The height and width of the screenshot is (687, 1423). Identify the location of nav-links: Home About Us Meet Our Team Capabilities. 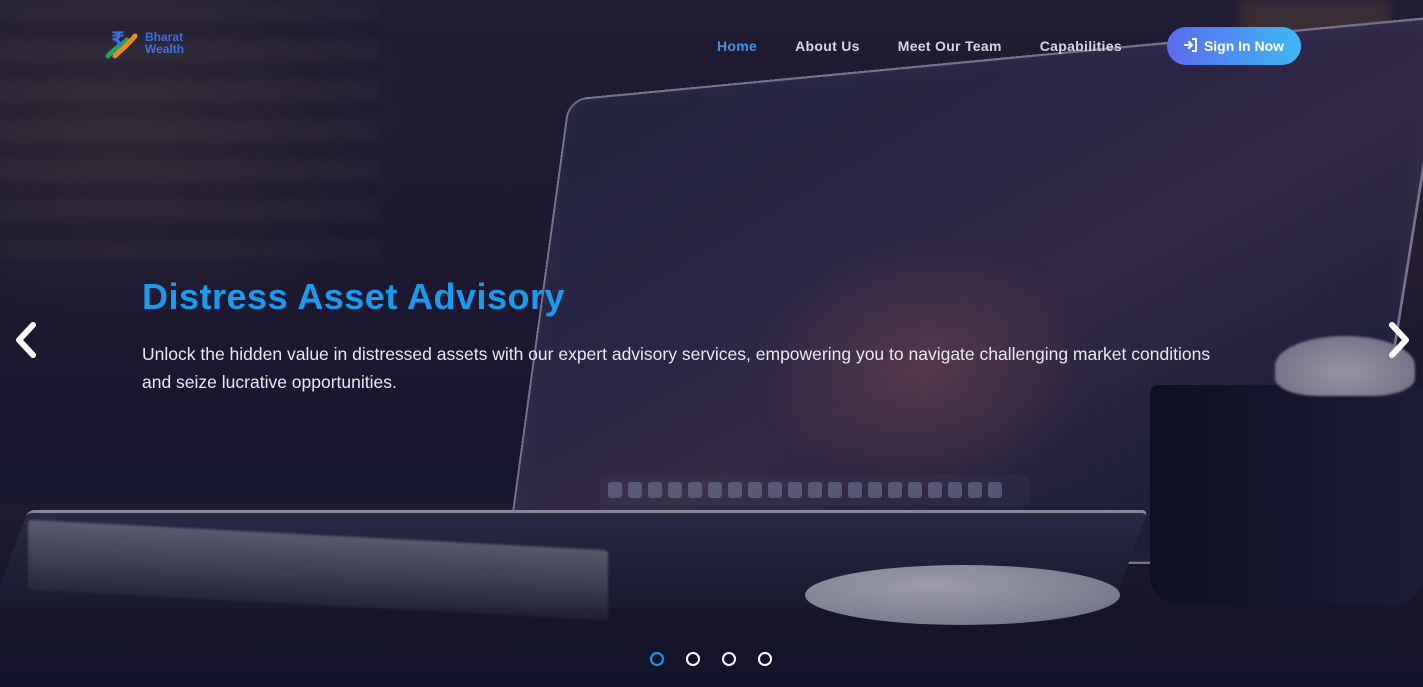
(919, 46).